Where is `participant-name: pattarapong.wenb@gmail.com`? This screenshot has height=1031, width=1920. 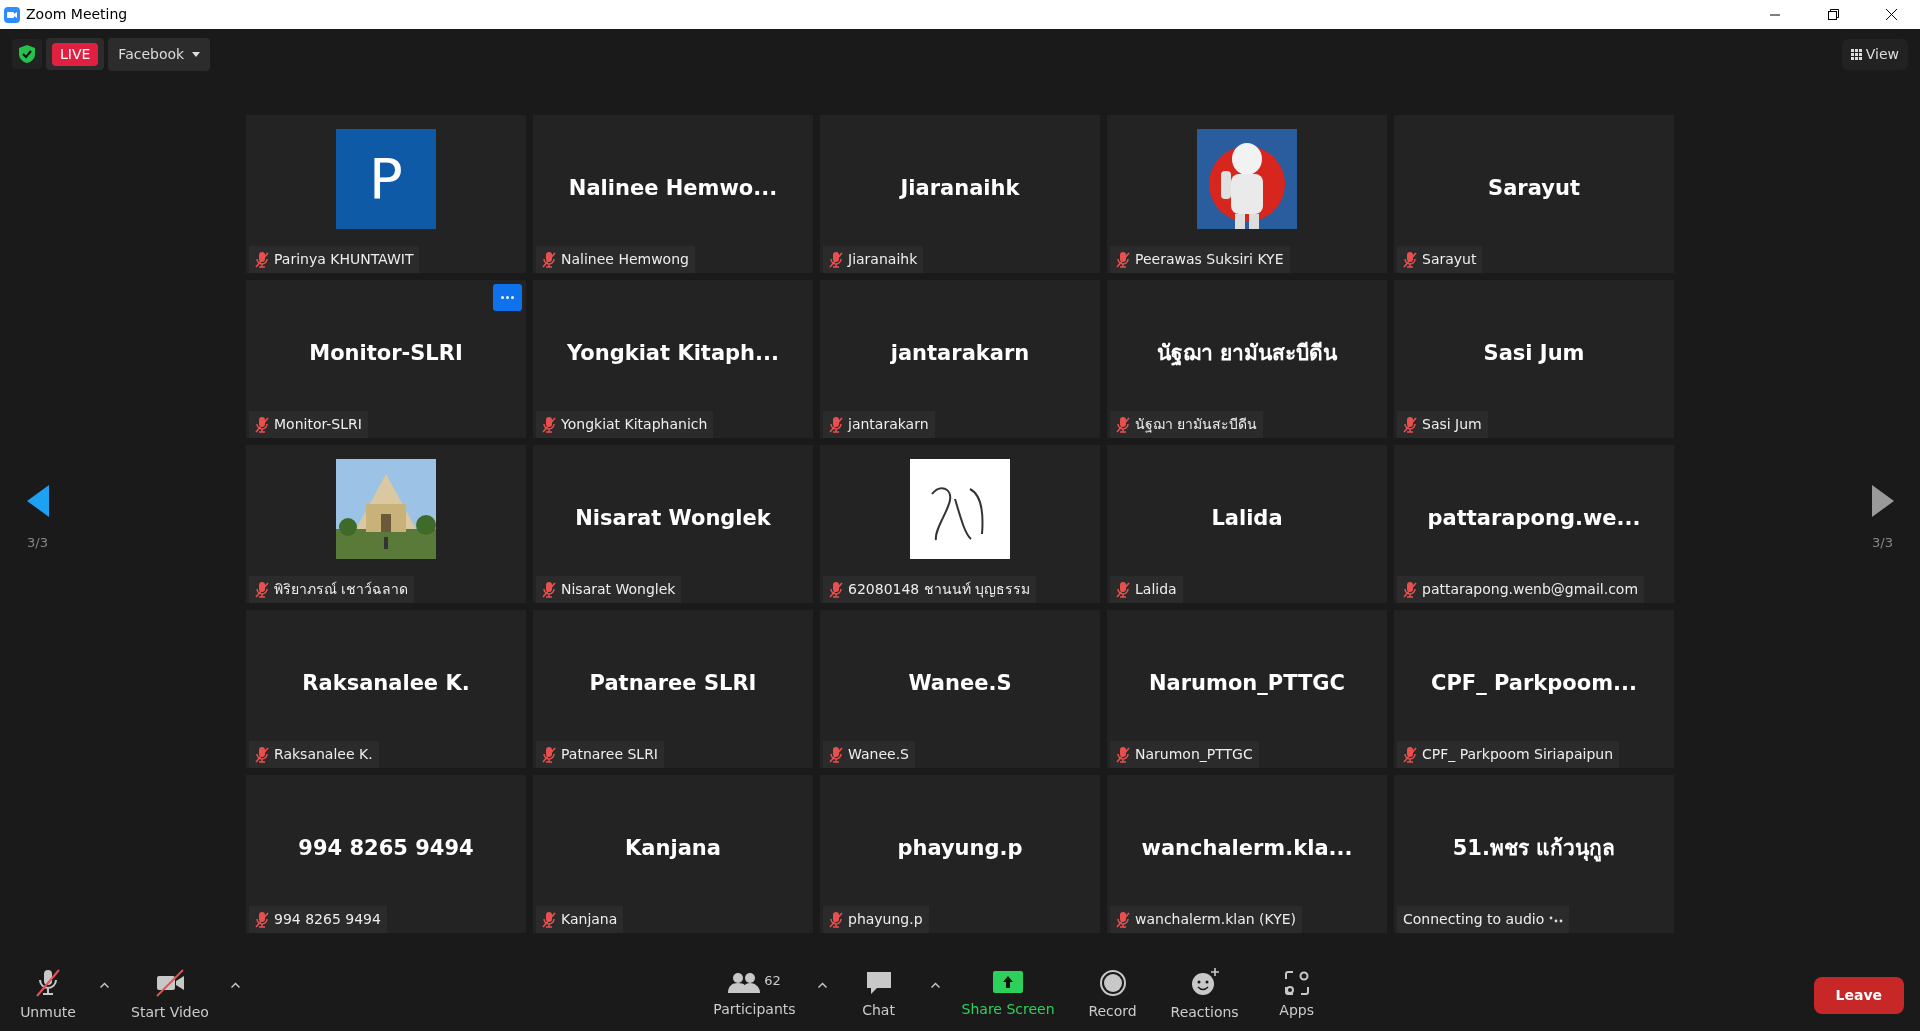
participant-name: pattarapong.wenb@gmail.com is located at coordinates (1530, 589).